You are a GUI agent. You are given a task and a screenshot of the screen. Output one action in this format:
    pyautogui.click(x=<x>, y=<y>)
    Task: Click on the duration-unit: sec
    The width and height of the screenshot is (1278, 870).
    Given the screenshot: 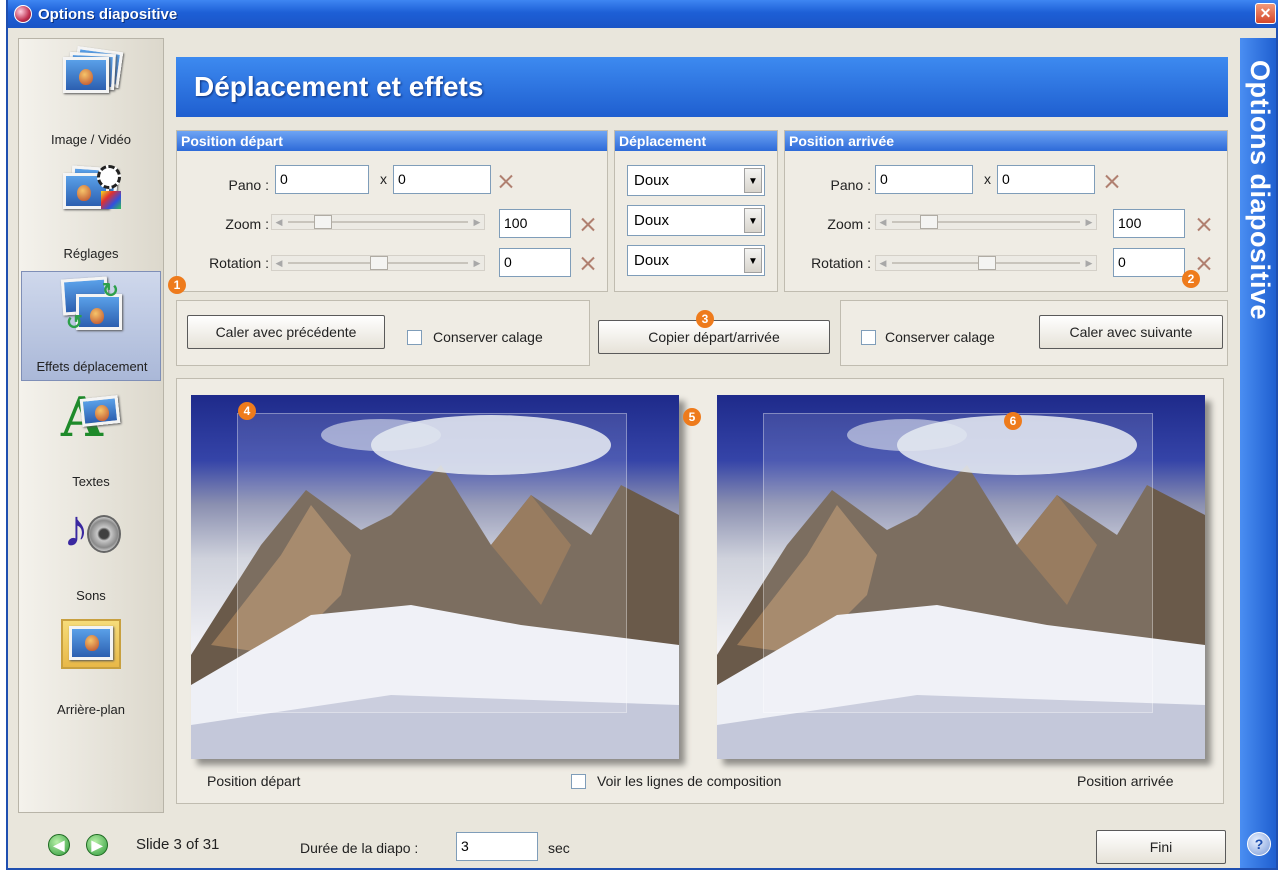 What is the action you would take?
    pyautogui.click(x=559, y=848)
    